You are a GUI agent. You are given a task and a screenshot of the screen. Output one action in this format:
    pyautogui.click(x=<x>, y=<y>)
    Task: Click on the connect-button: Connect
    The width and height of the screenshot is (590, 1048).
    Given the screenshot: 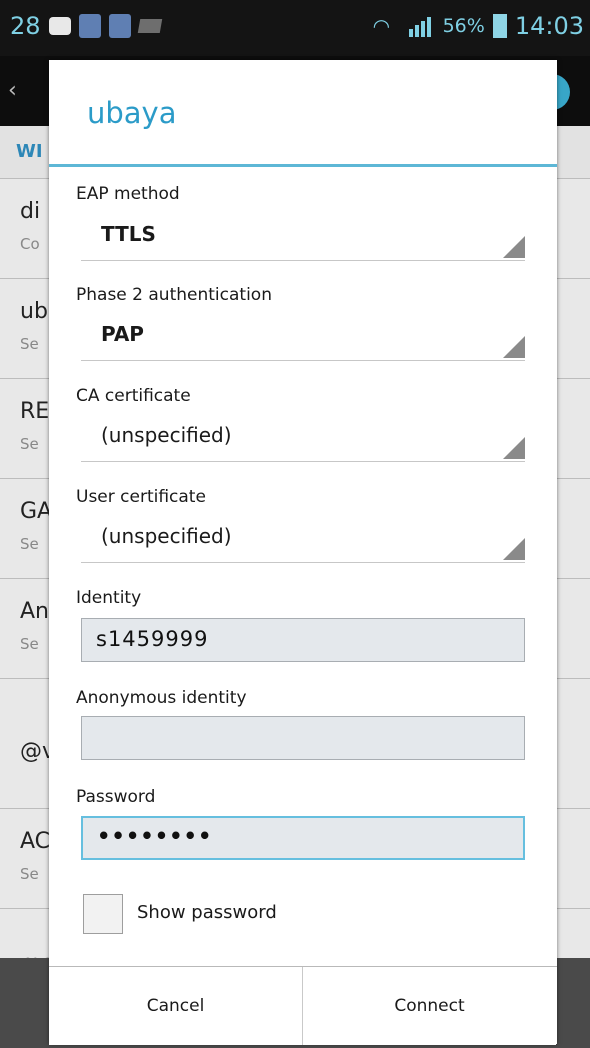 What is the action you would take?
    pyautogui.click(x=429, y=1006)
    